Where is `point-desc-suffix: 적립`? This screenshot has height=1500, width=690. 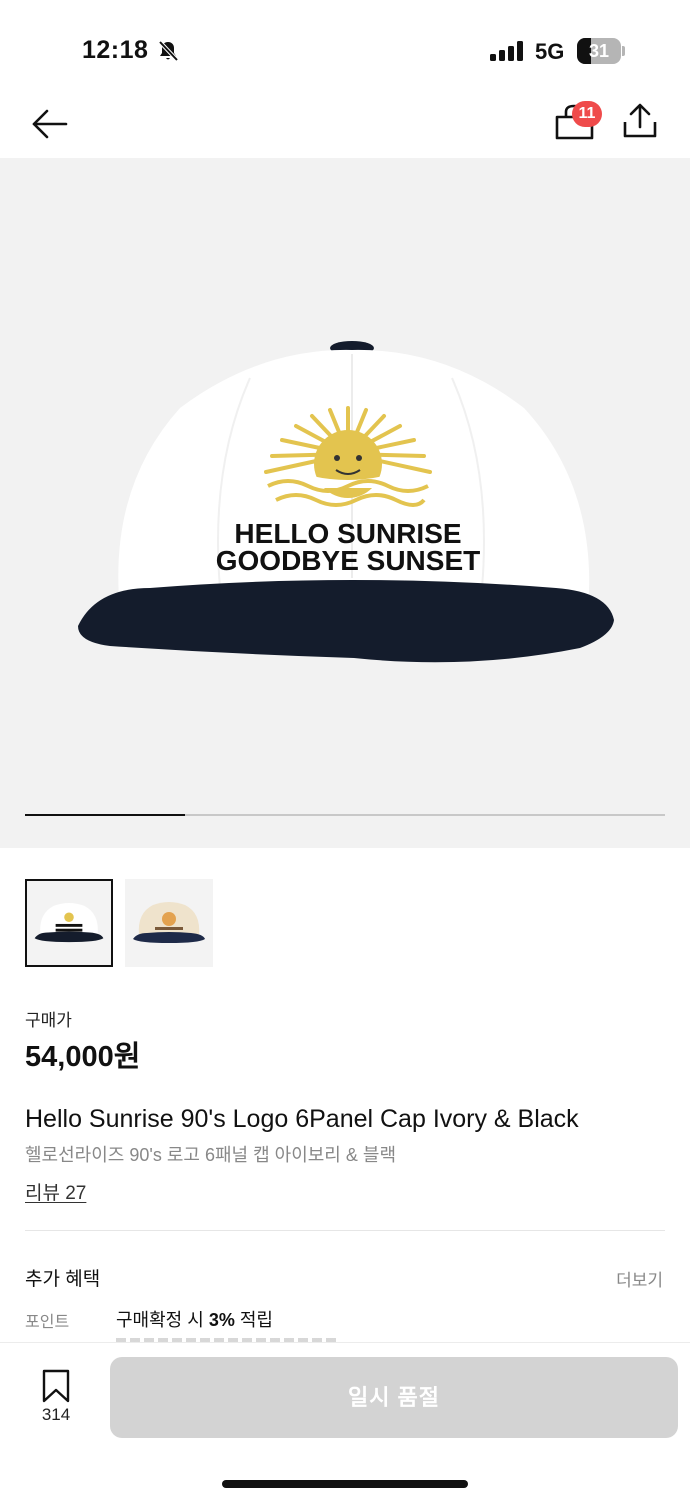 point-desc-suffix: 적립 is located at coordinates (253, 1320).